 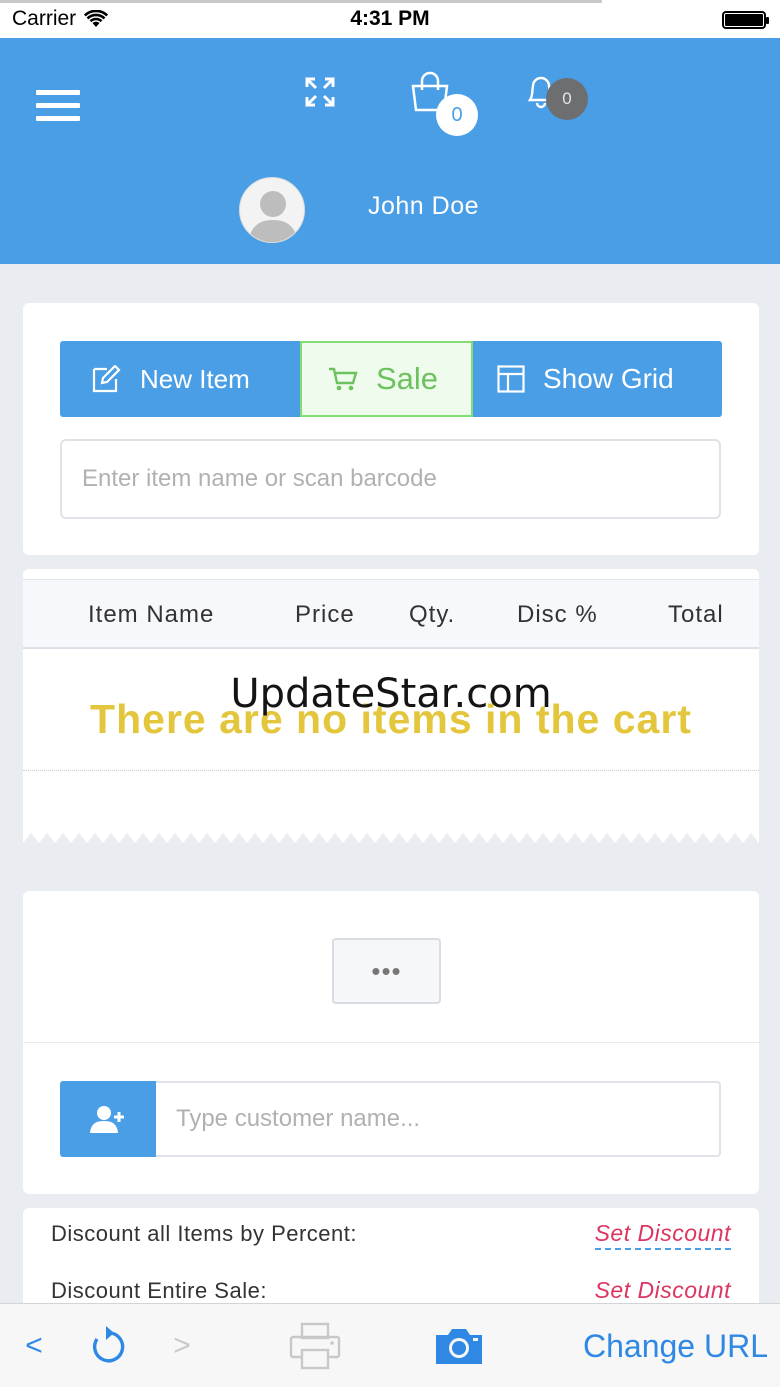 What do you see at coordinates (567, 99) in the screenshot?
I see `notification-count-badge: 0` at bounding box center [567, 99].